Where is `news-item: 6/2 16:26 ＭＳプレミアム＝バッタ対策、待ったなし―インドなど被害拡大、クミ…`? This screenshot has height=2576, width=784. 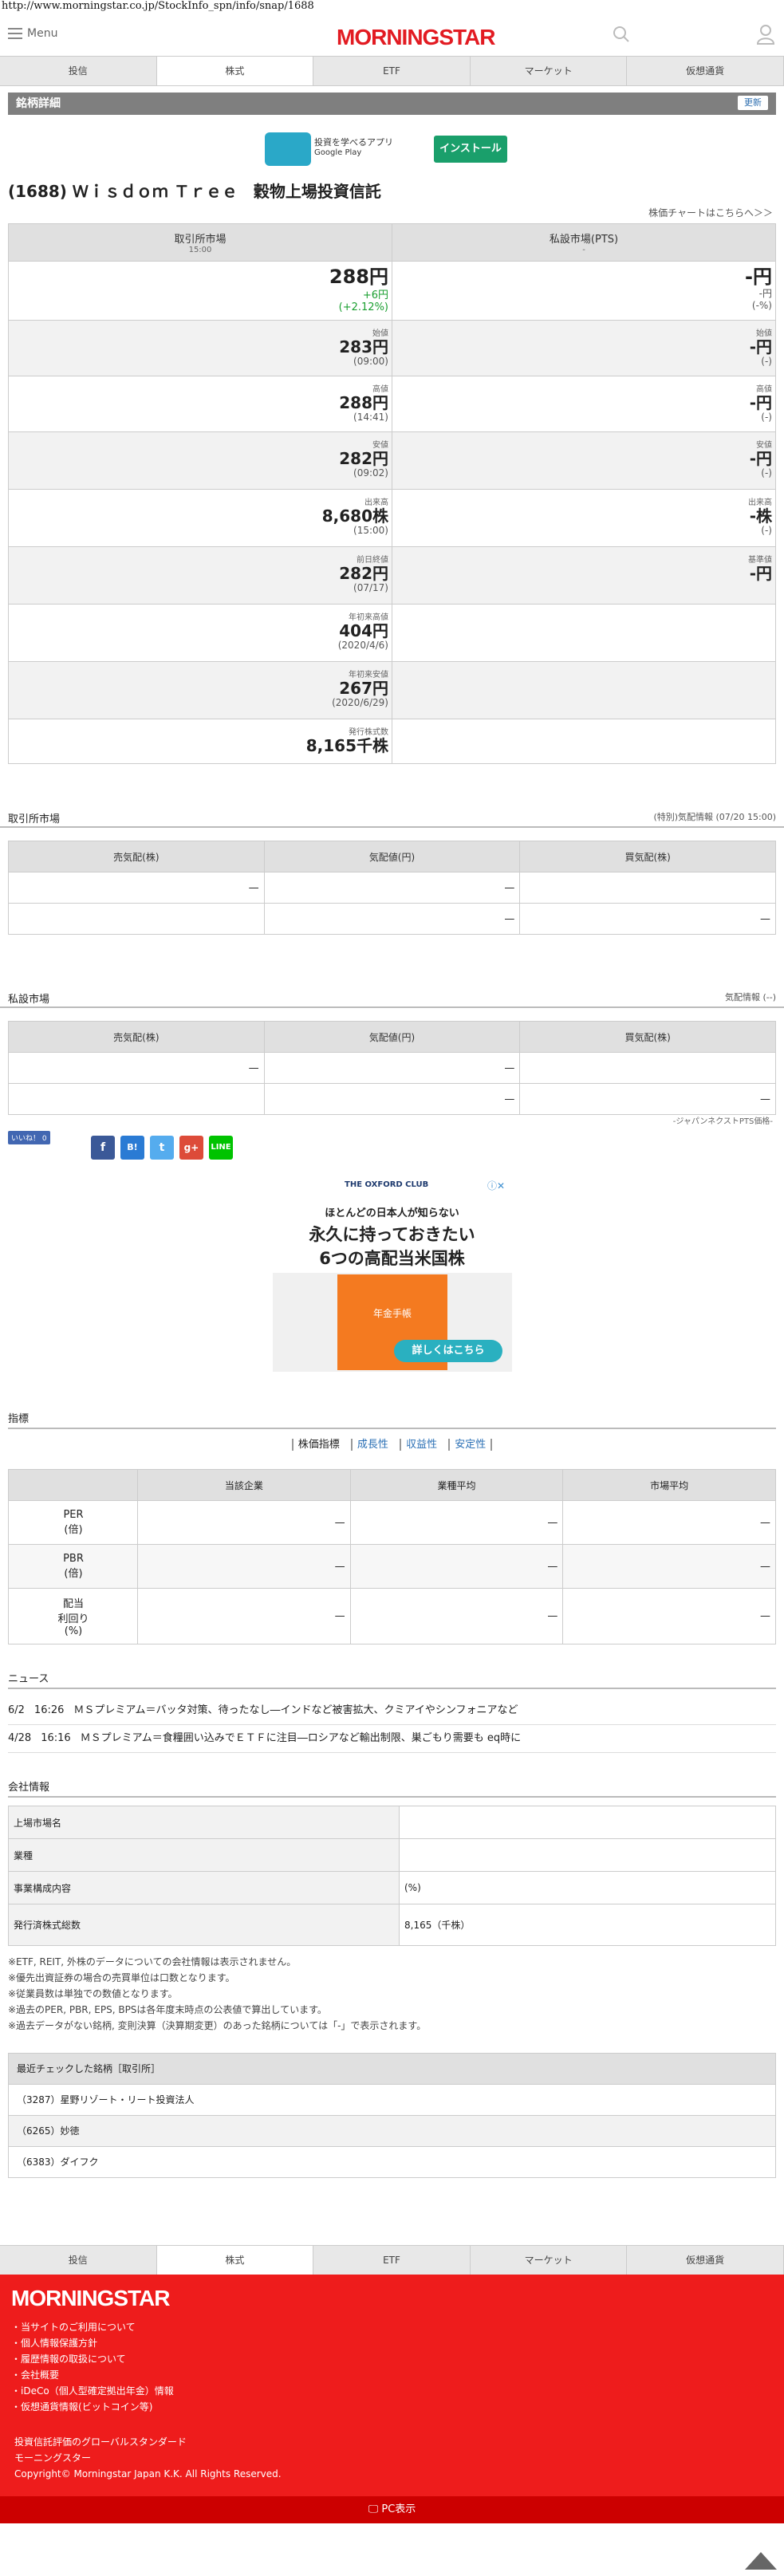 news-item: 6/2 16:26 ＭＳプレミアム＝バッタ対策、待ったなし―インドなど被害拡大、クミ… is located at coordinates (392, 1711).